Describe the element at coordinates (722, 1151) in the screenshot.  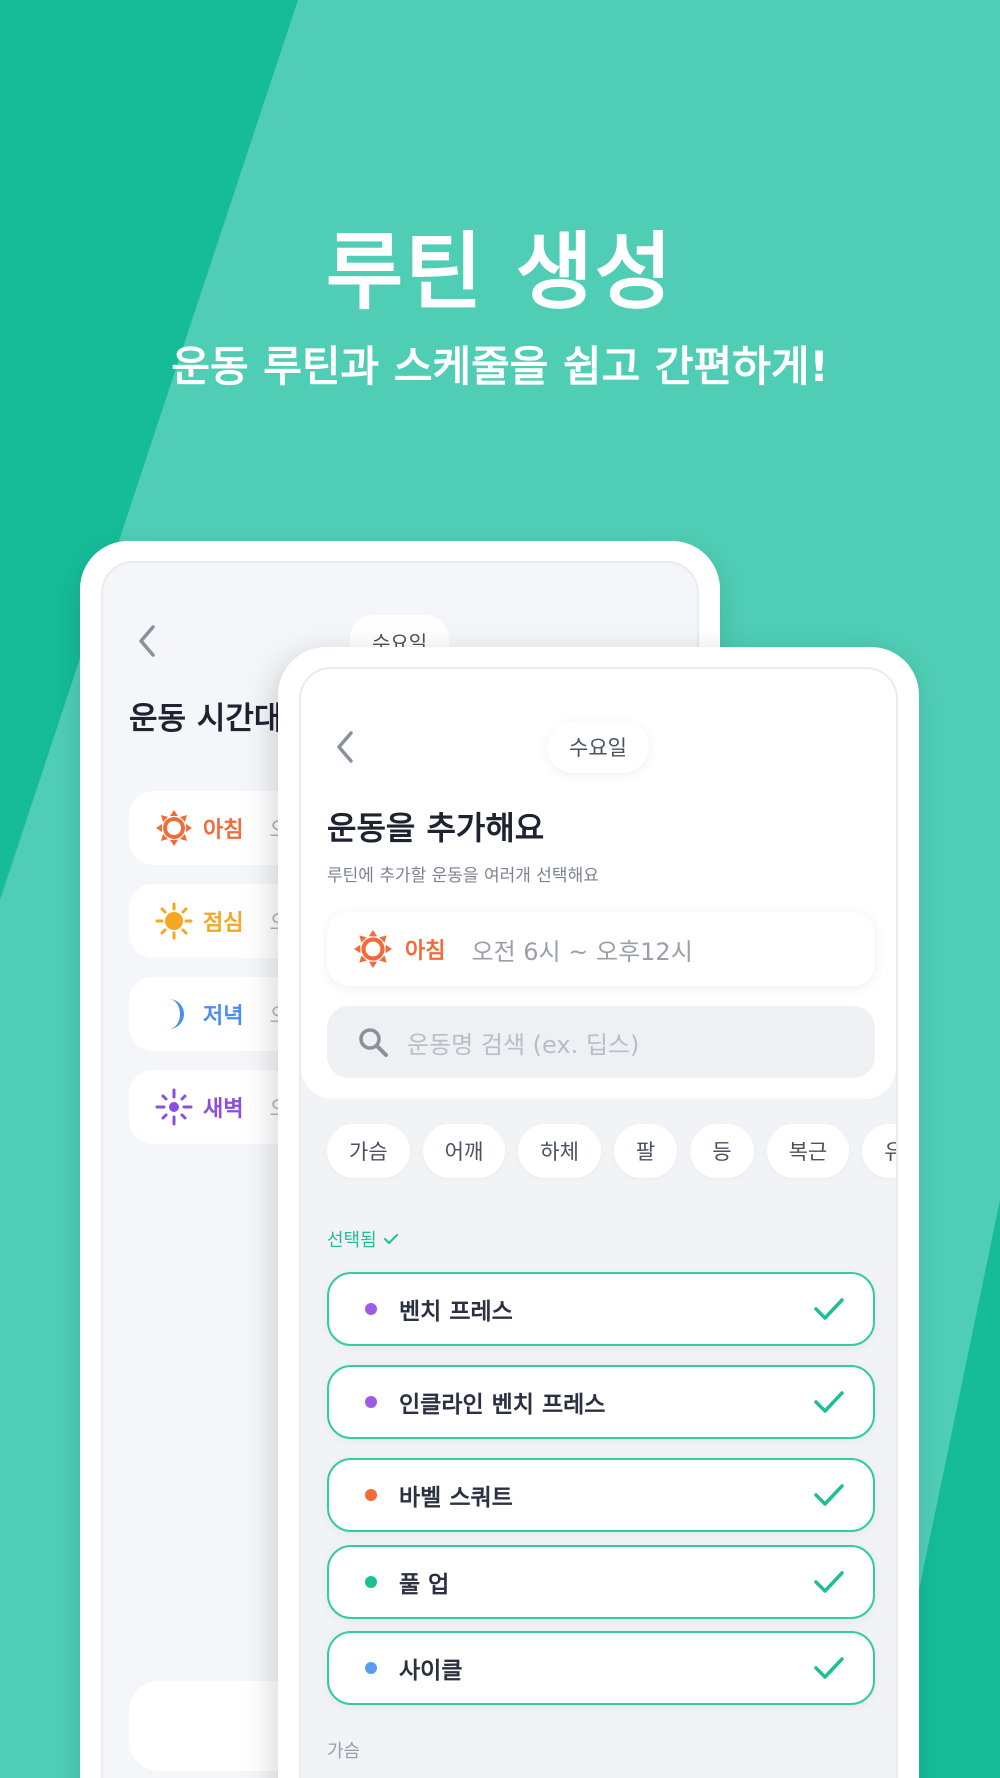
I see `chip-back: 등` at that location.